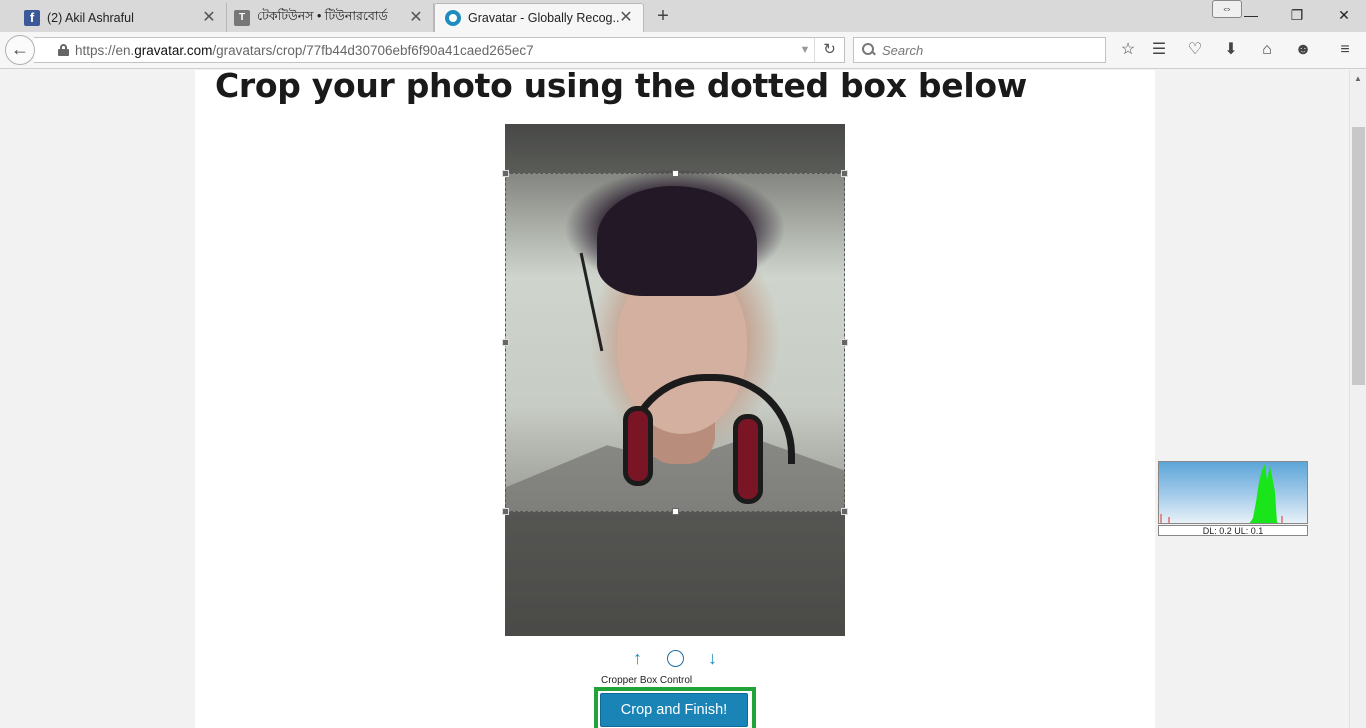 The image size is (1366, 728). I want to click on menu-icon: ≡, so click(1345, 50).